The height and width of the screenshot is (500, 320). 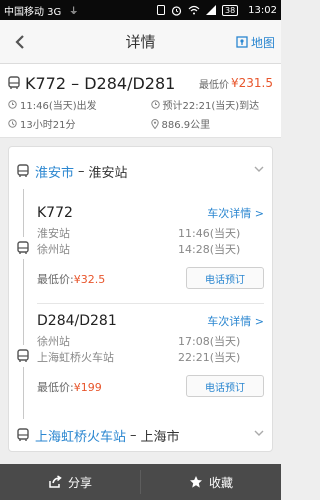 What do you see at coordinates (195, 482) in the screenshot?
I see `star-icon` at bounding box center [195, 482].